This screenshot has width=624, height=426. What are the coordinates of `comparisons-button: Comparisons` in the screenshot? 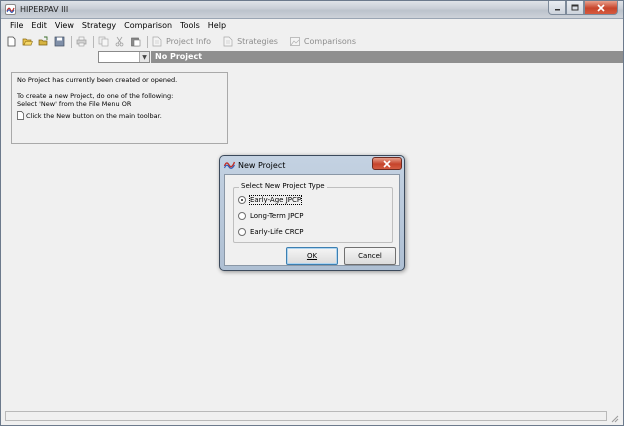 It's located at (323, 41).